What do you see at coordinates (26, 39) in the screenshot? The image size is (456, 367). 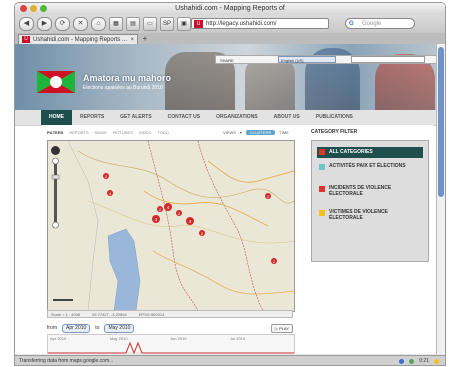 I see `ushahidi-tab-favicon: U` at bounding box center [26, 39].